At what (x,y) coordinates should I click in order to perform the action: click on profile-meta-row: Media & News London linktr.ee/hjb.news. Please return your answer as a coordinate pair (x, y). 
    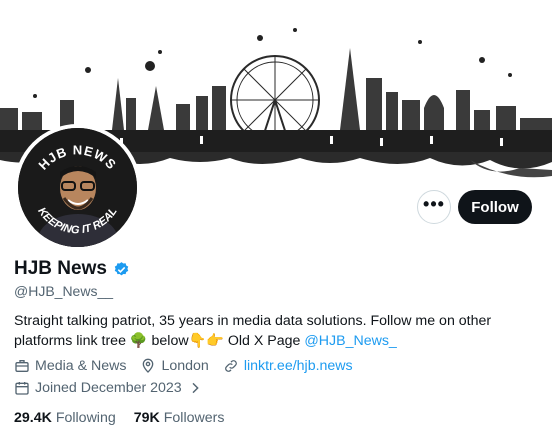
    Looking at the image, I should click on (183, 366).